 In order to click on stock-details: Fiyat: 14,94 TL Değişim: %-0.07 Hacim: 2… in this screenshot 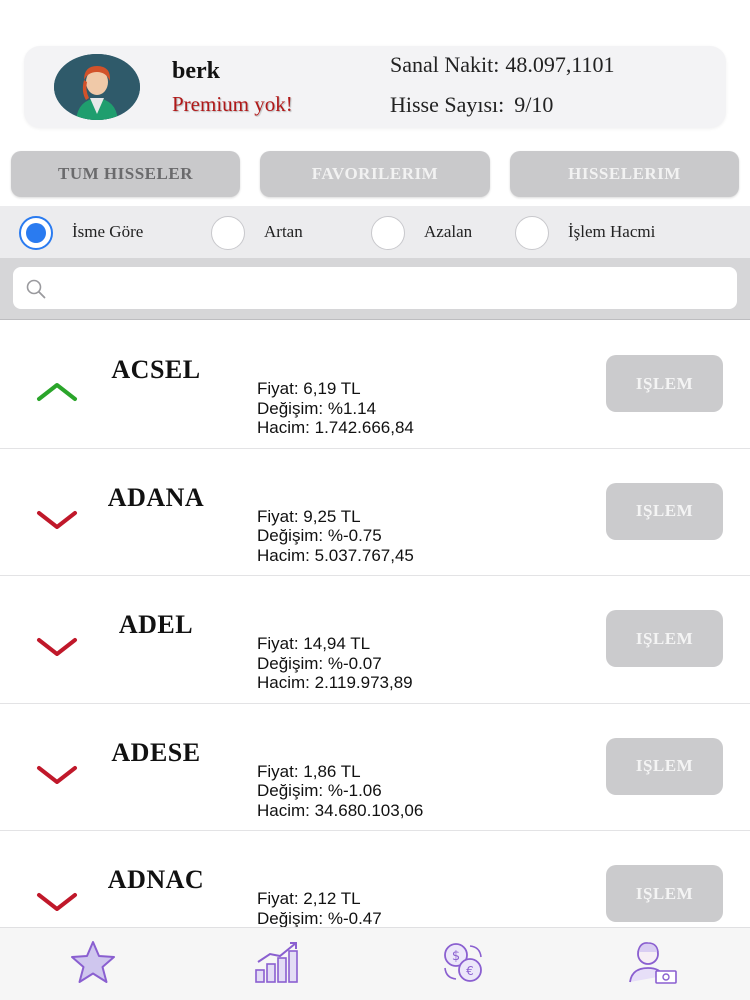, I will do `click(335, 663)`.